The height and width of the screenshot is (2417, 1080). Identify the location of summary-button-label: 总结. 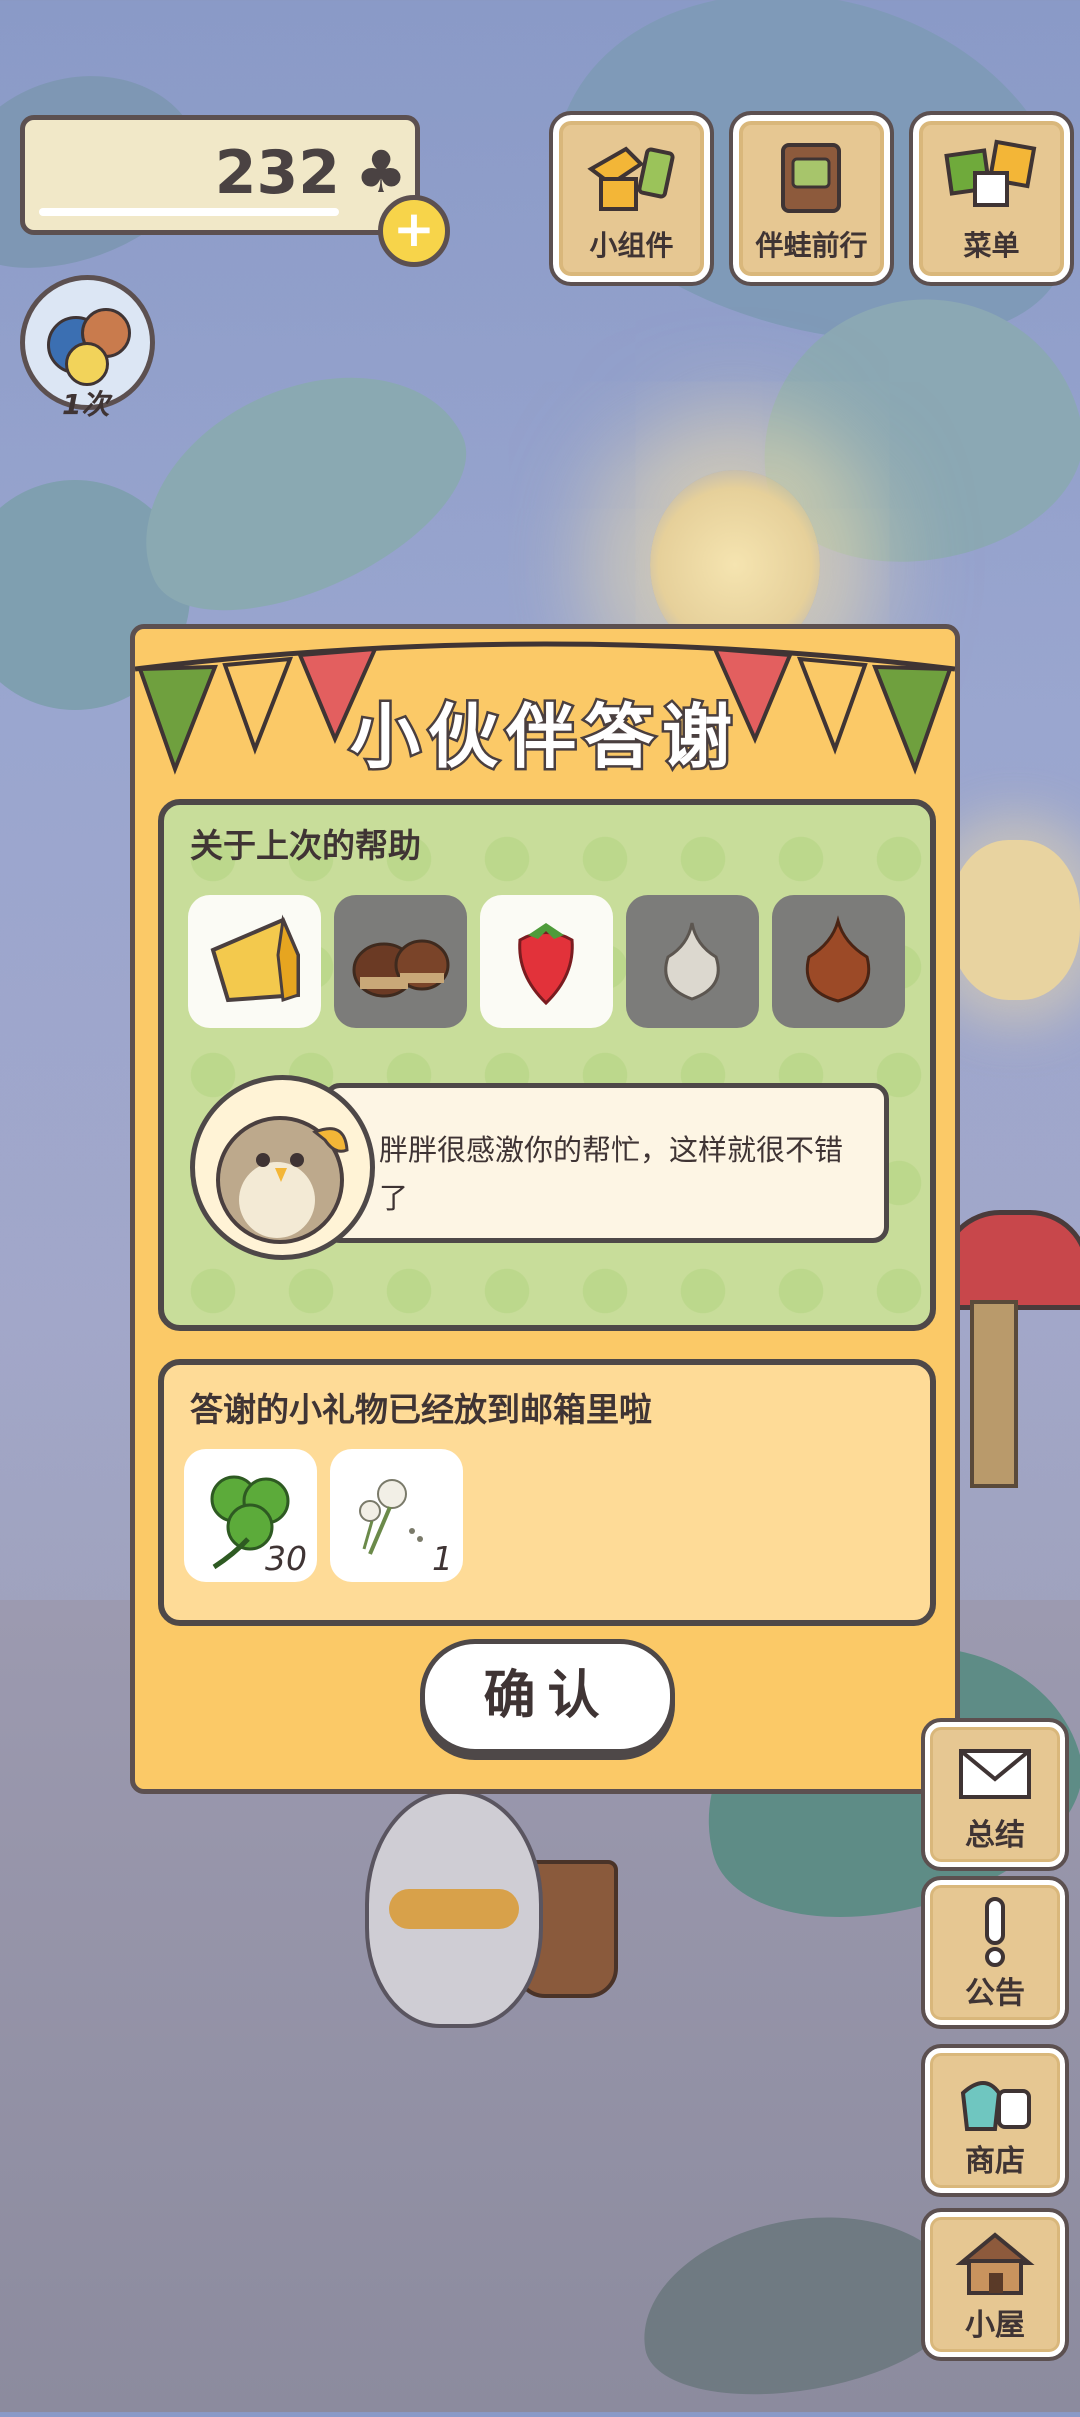
(995, 1835).